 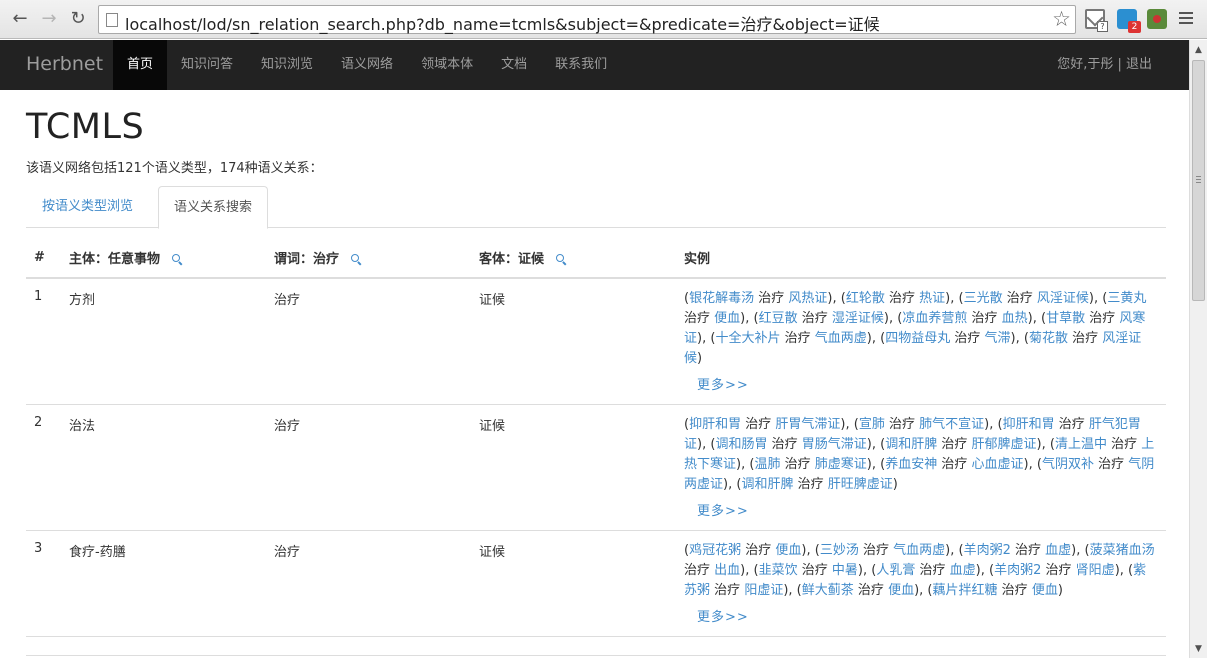 What do you see at coordinates (367, 65) in the screenshot?
I see `nav-item: 语义网络` at bounding box center [367, 65].